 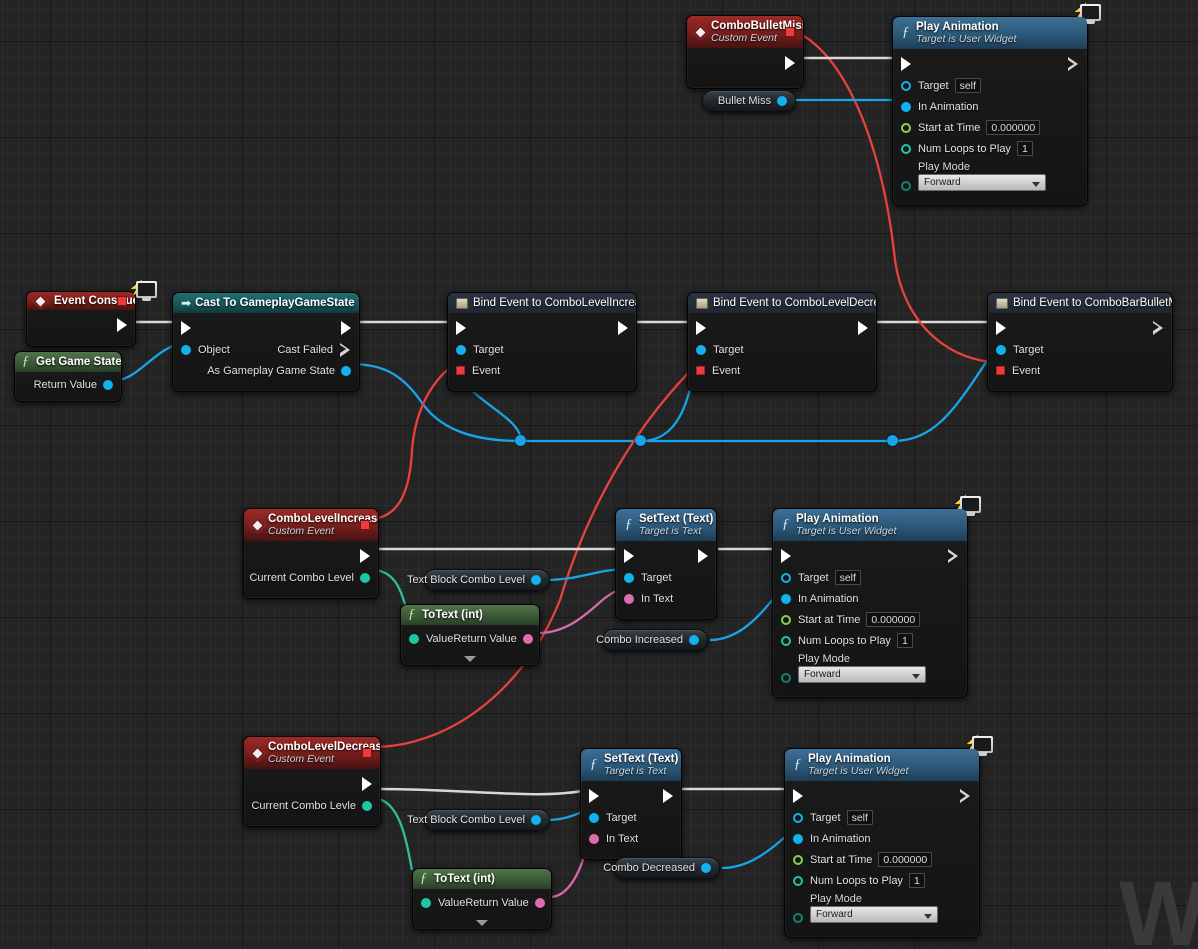 What do you see at coordinates (652, 640) in the screenshot?
I see `variable-getter-combo-increased: Combo Increased` at bounding box center [652, 640].